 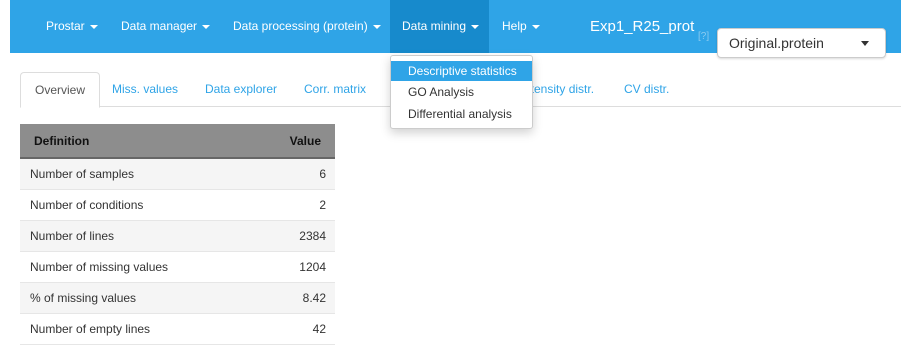 I want to click on nav-menu-help: Help, so click(x=521, y=26).